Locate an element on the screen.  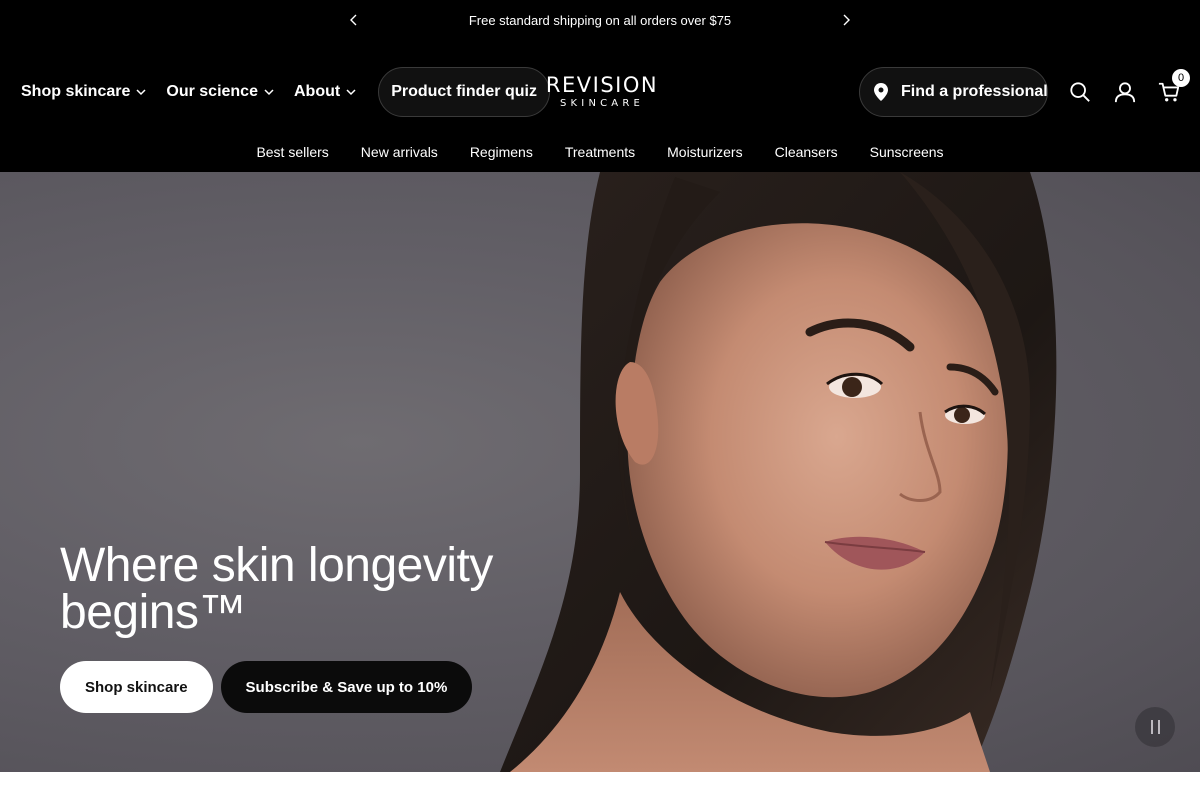
subnav-cleansers: Cleansers is located at coordinates (806, 152).